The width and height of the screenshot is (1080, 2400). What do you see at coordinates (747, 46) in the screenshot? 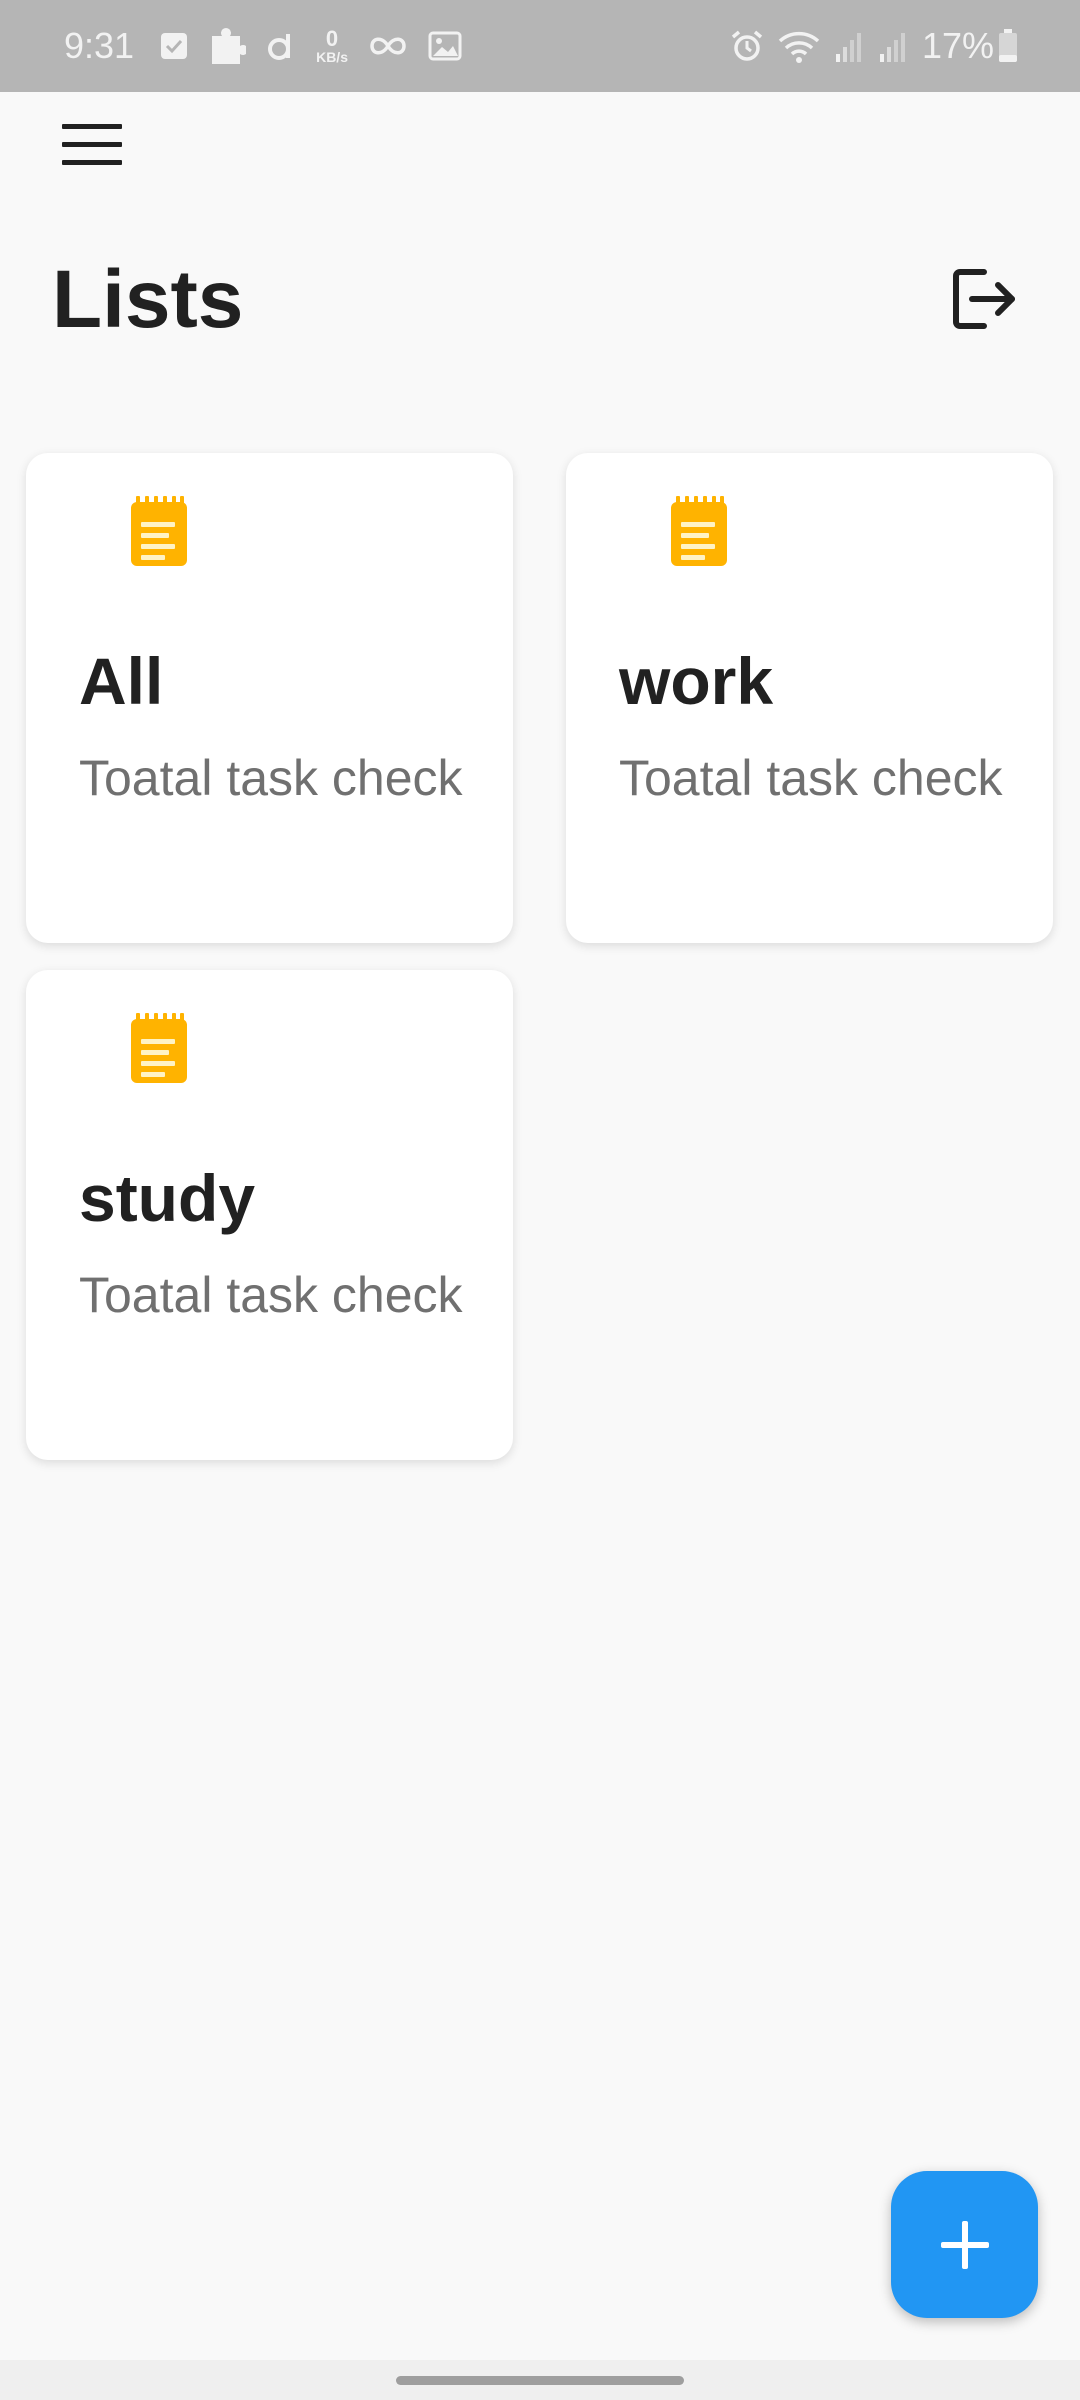
I see `alarm-icon` at bounding box center [747, 46].